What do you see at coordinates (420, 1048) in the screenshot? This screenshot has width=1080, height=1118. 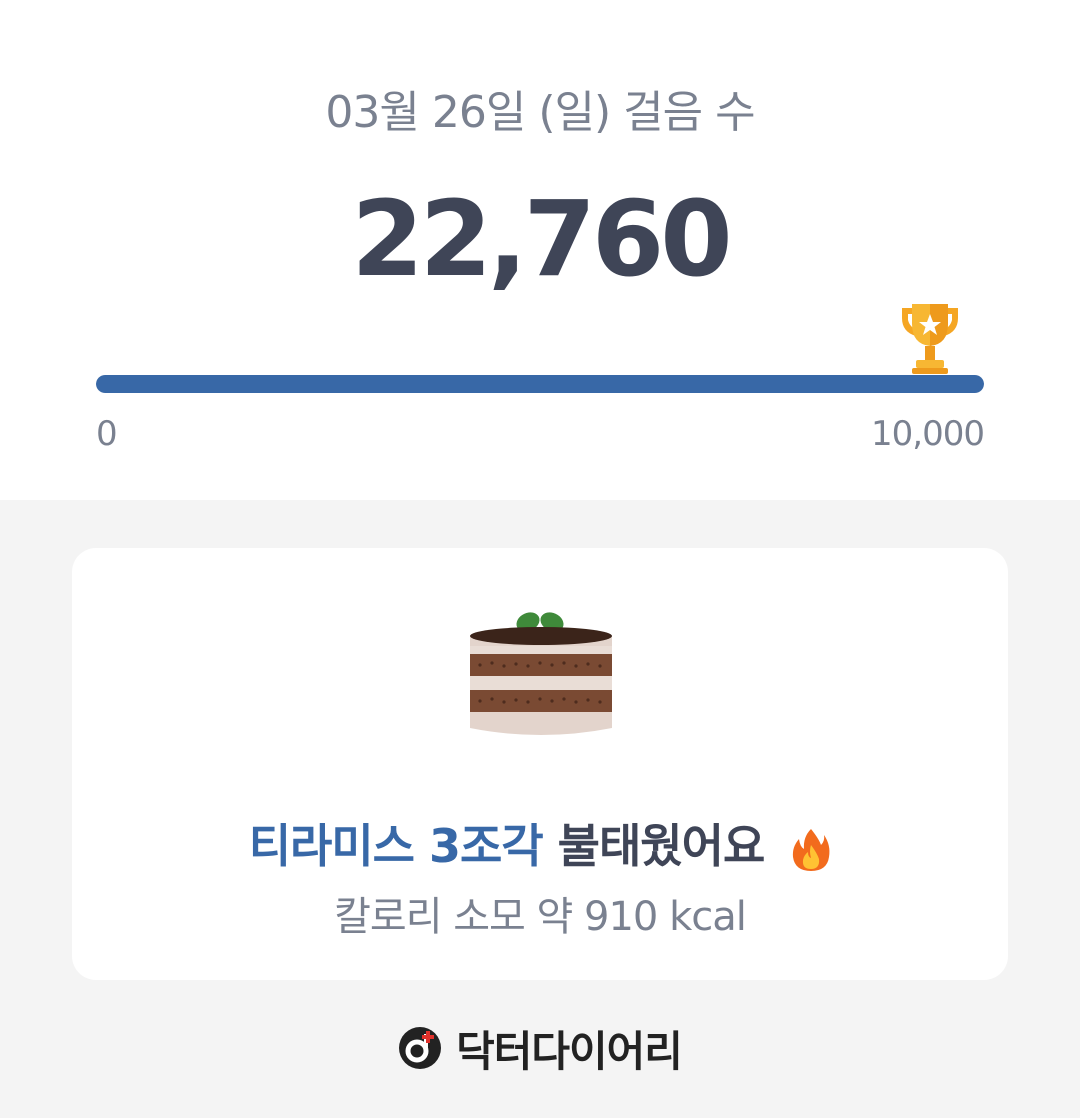 I see `dr-diary-logo-icon` at bounding box center [420, 1048].